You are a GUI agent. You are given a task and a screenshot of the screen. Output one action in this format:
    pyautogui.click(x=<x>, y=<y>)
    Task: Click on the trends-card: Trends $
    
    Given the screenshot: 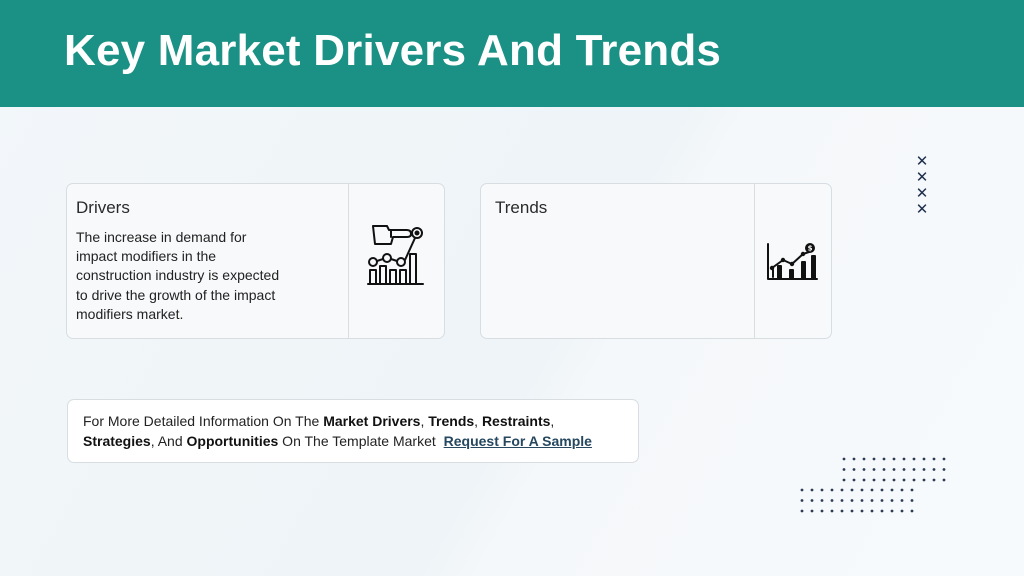 What is the action you would take?
    pyautogui.click(x=656, y=261)
    